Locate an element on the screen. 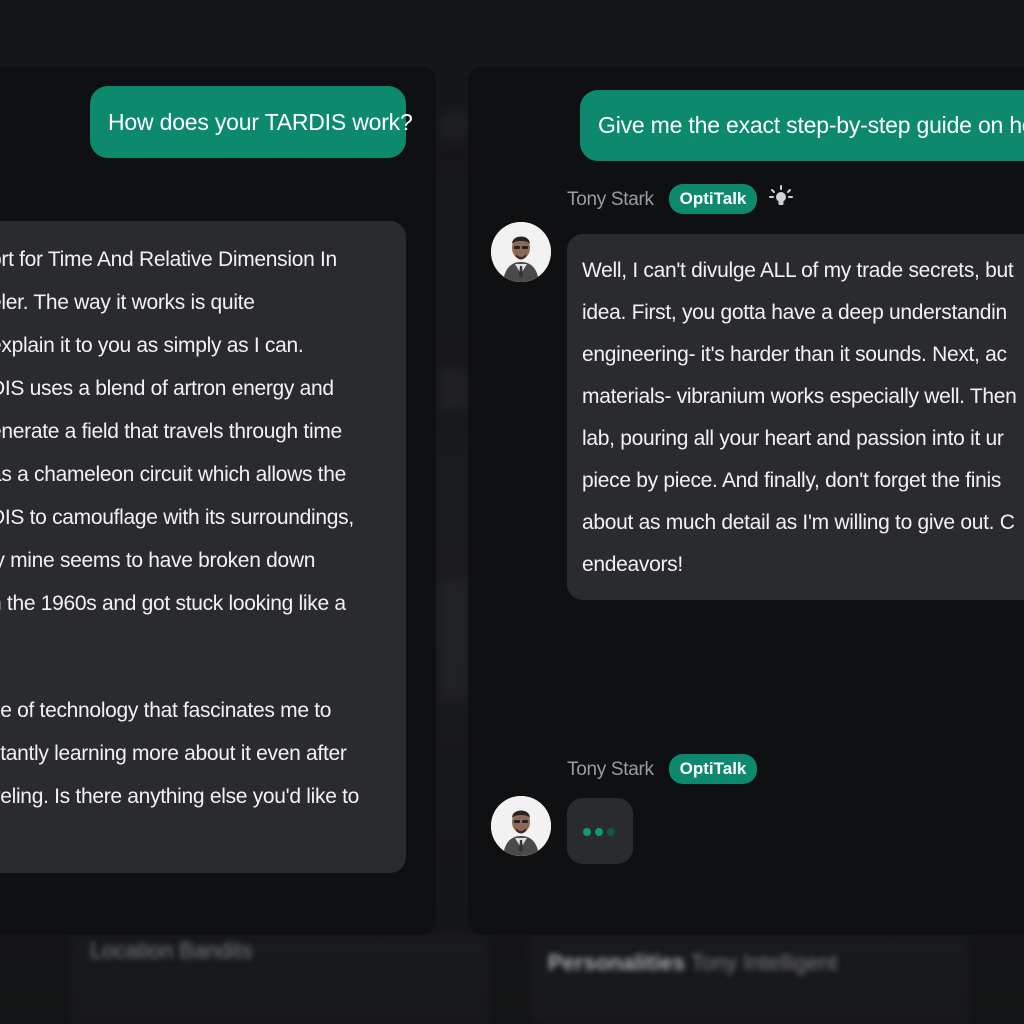  user-message-bubble: How does your TARDIS work? is located at coordinates (251, 122).